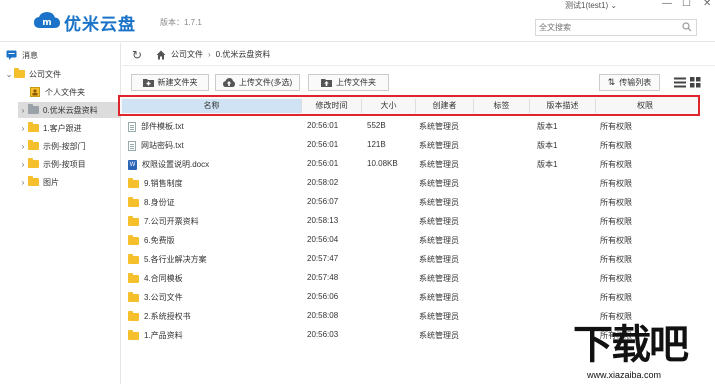 The image size is (715, 384). Describe the element at coordinates (163, 278) in the screenshot. I see `row-file-name: 4.合同模板` at that location.